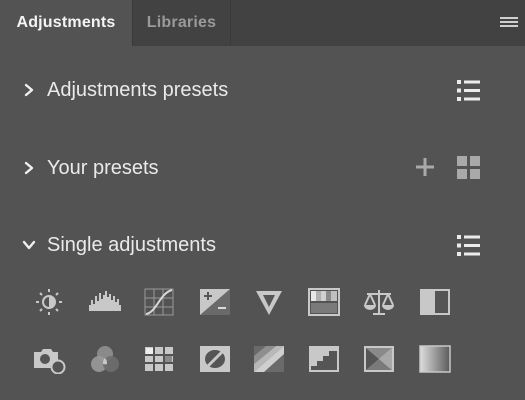  What do you see at coordinates (324, 359) in the screenshot?
I see `threshold-icon` at bounding box center [324, 359].